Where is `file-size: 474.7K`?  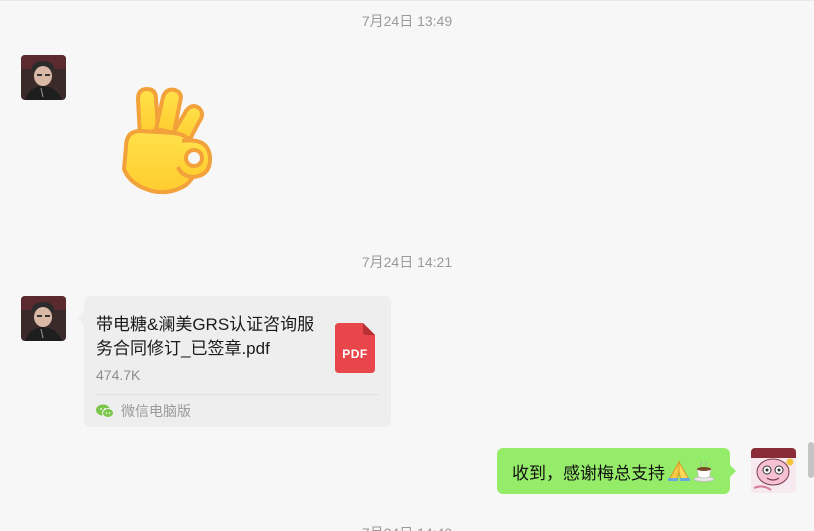 file-size: 474.7K is located at coordinates (118, 375).